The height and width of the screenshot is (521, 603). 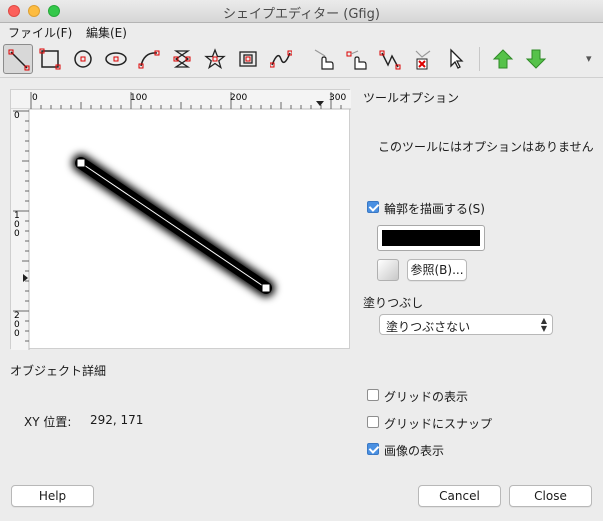 I want to click on raise-object-button, so click(x=503, y=59).